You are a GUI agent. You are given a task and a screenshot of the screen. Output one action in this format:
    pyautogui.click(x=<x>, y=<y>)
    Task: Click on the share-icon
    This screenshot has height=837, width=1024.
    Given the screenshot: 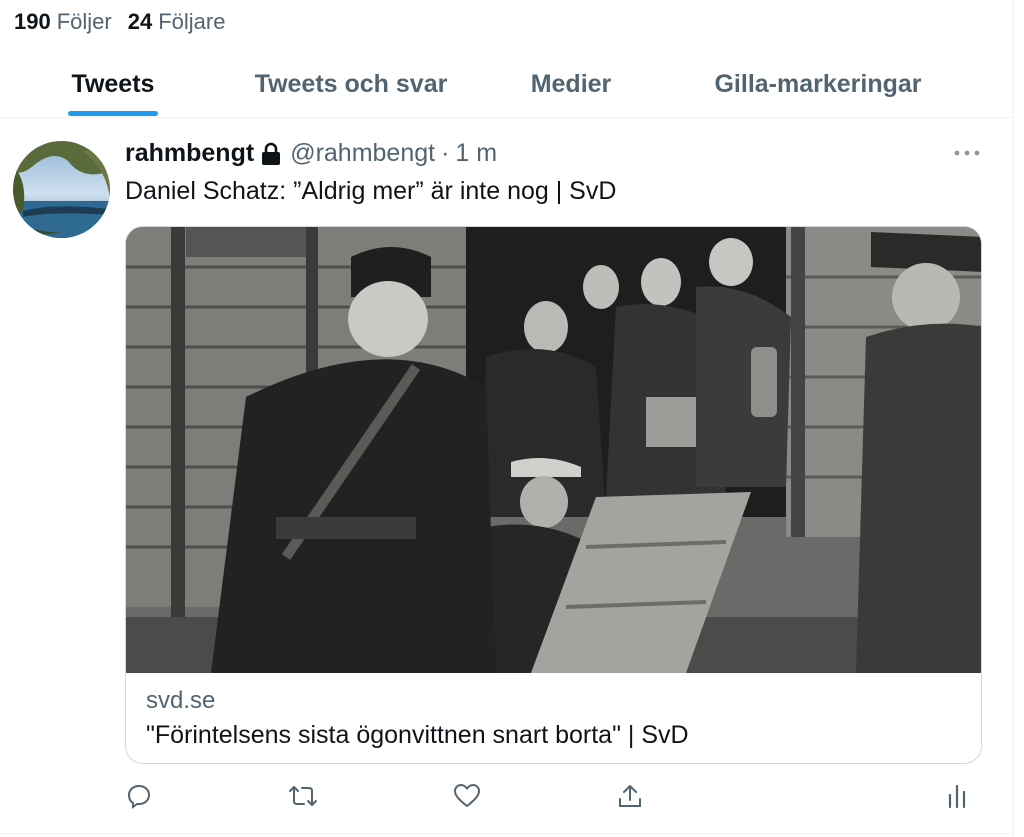 What is the action you would take?
    pyautogui.click(x=630, y=796)
    